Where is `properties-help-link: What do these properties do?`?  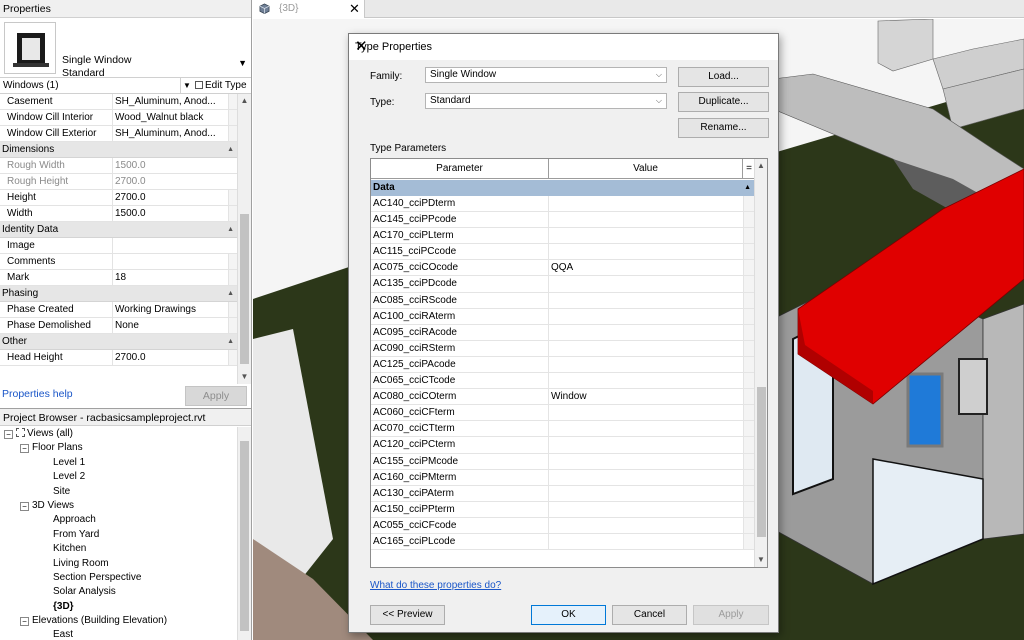 properties-help-link: What do these properties do? is located at coordinates (435, 585).